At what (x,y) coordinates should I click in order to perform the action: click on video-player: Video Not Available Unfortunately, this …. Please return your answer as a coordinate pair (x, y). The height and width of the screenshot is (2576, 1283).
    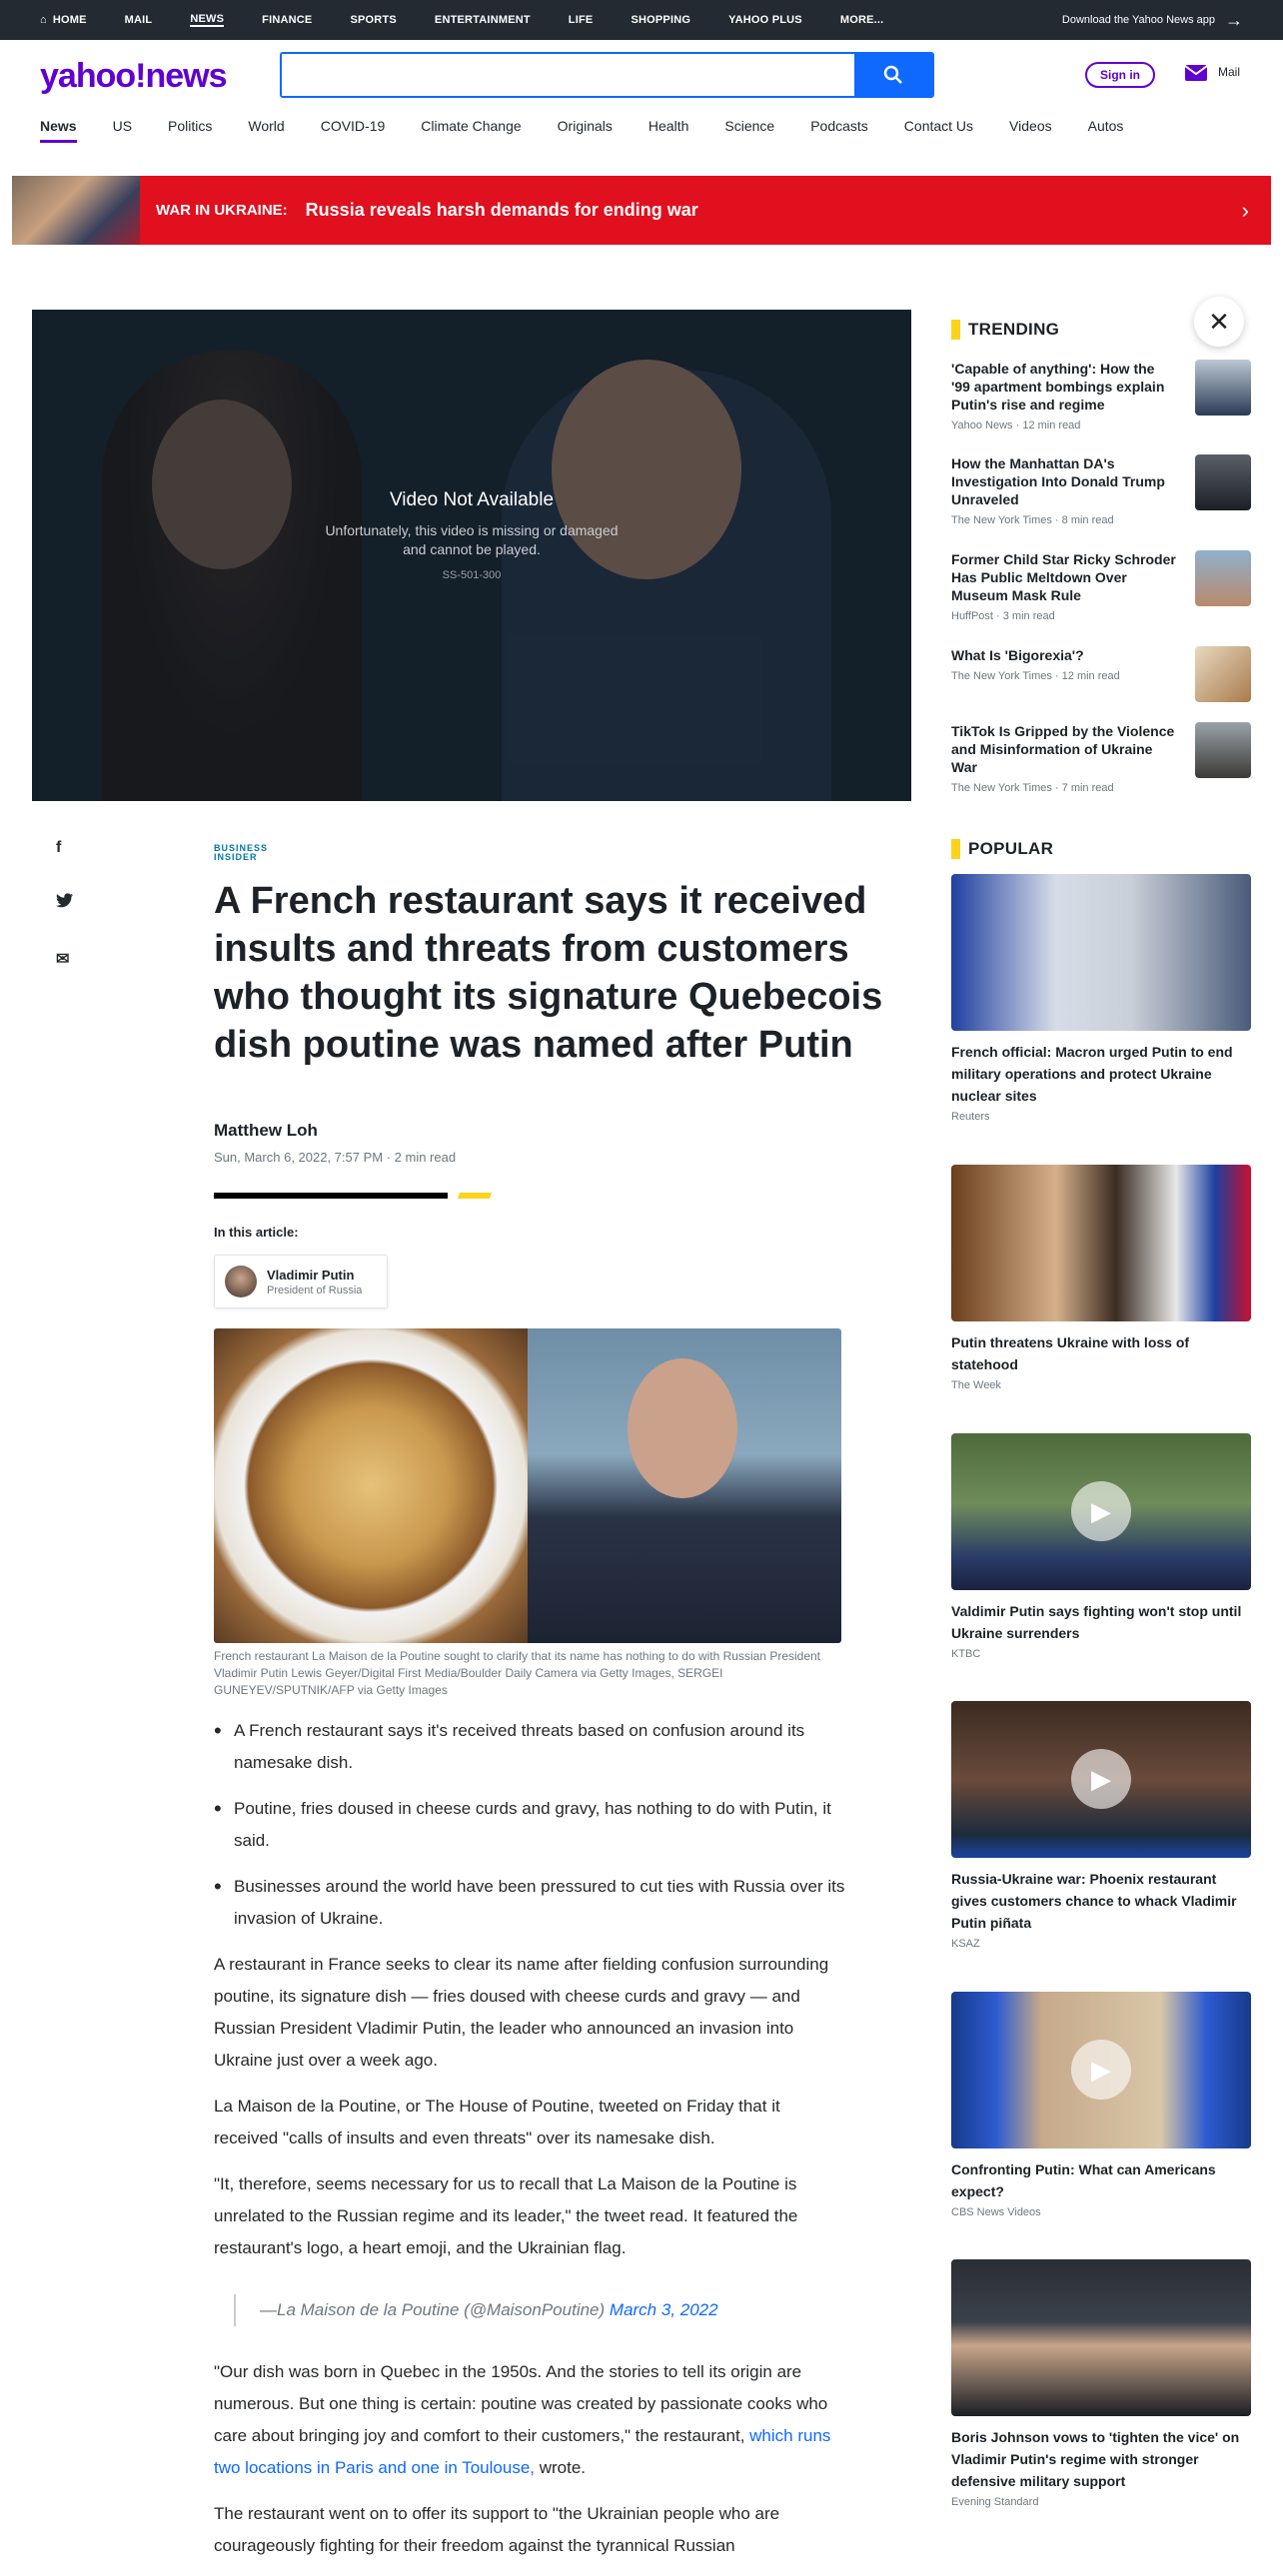
    Looking at the image, I should click on (471, 556).